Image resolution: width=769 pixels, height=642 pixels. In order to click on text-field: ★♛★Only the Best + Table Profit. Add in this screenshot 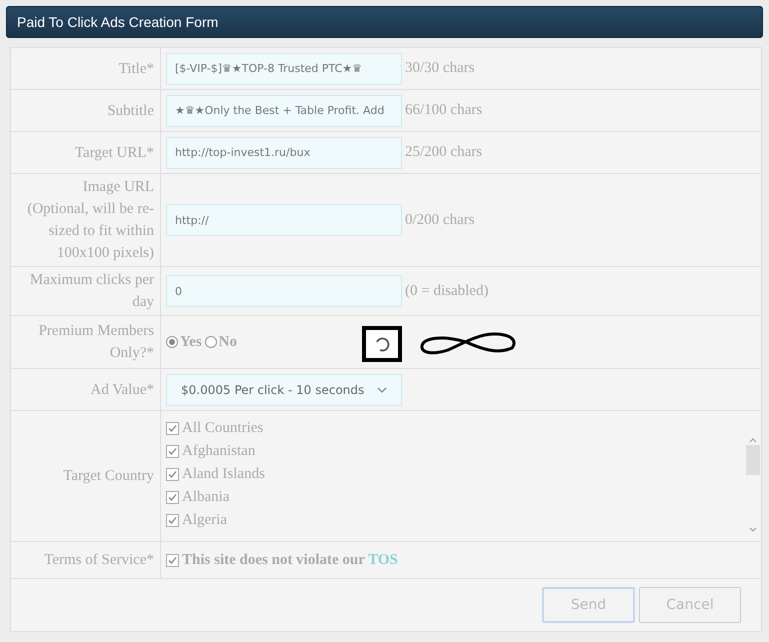, I will do `click(284, 110)`.